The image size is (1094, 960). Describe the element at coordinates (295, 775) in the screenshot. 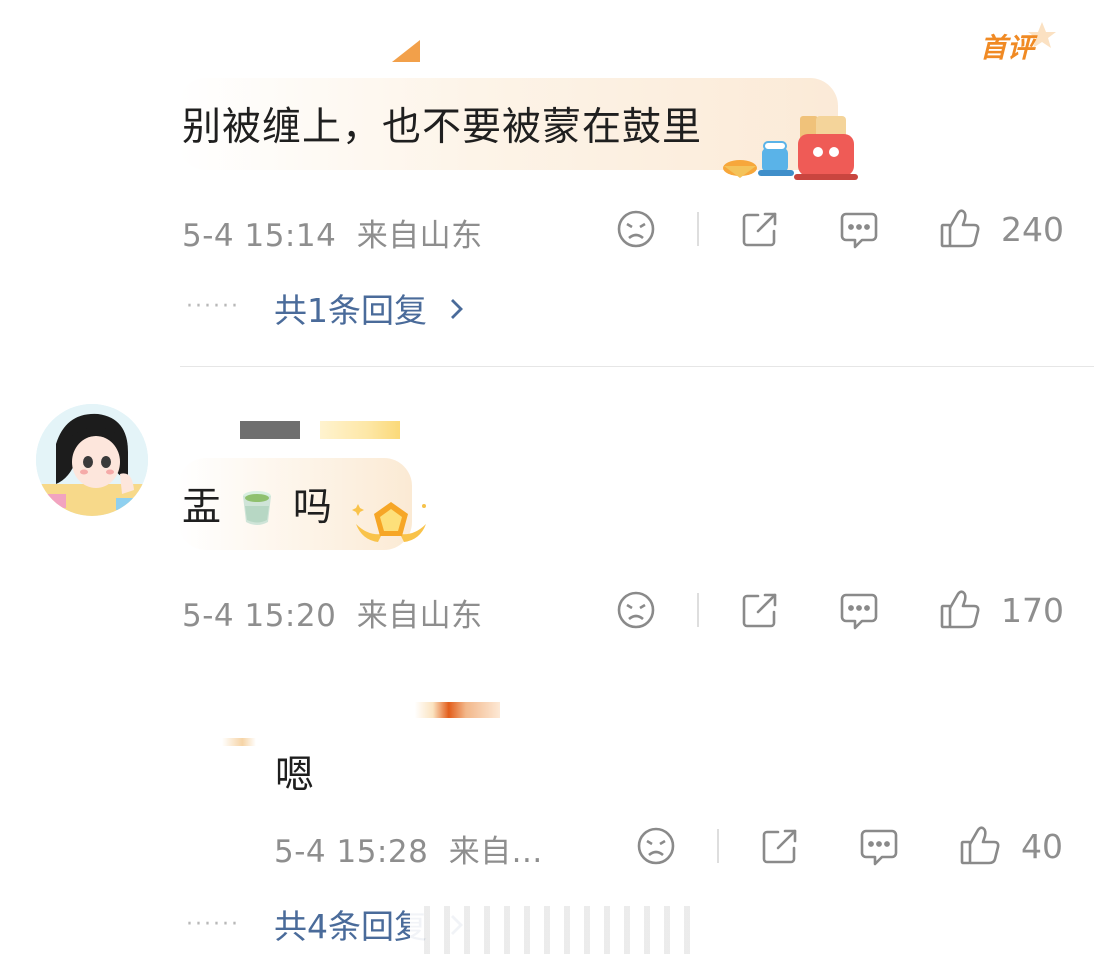

I see `comment-text-3: 嗯` at that location.